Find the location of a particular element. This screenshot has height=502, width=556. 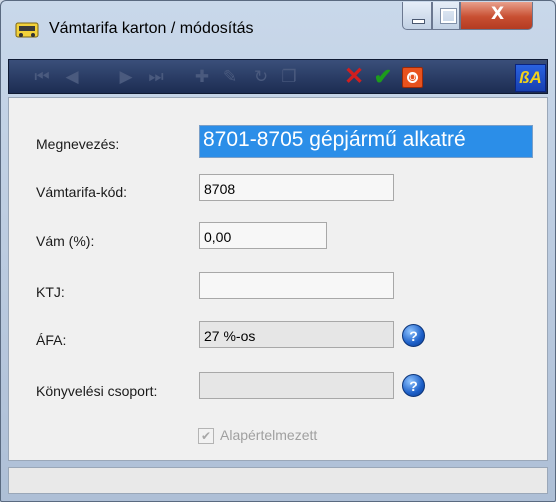

save-button: ✔ is located at coordinates (383, 76).